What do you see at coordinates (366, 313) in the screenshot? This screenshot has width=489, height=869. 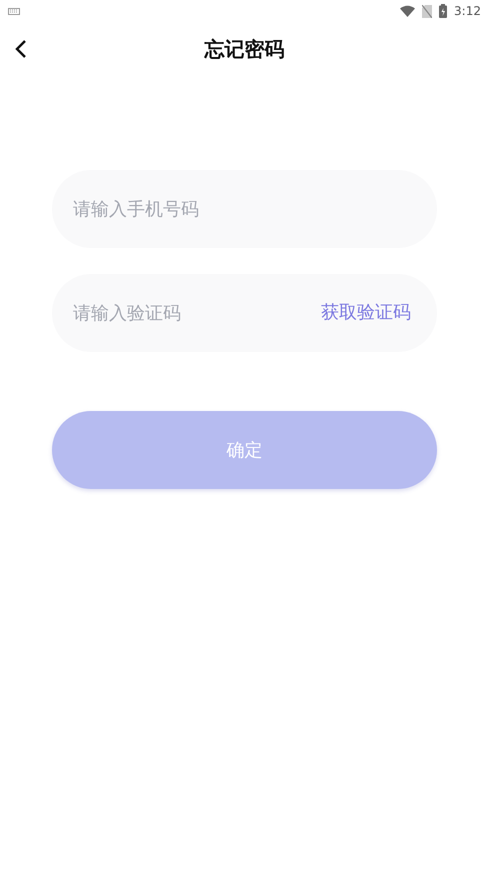 I see `get-code-link: 获取验证码` at bounding box center [366, 313].